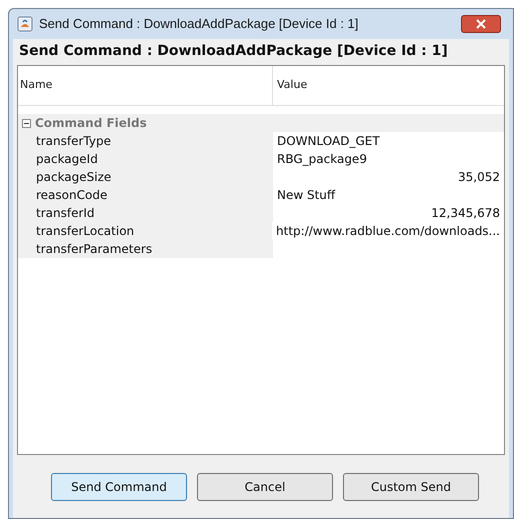 Image resolution: width=514 pixels, height=519 pixels. What do you see at coordinates (198, 24) in the screenshot?
I see `window-title: Send Command : DownloadAddPackage [Device Id : 1]` at bounding box center [198, 24].